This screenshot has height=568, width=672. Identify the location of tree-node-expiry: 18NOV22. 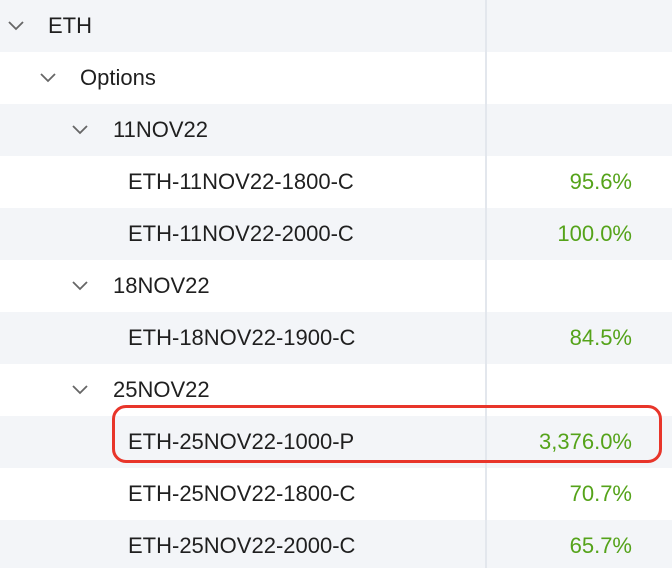
(336, 286).